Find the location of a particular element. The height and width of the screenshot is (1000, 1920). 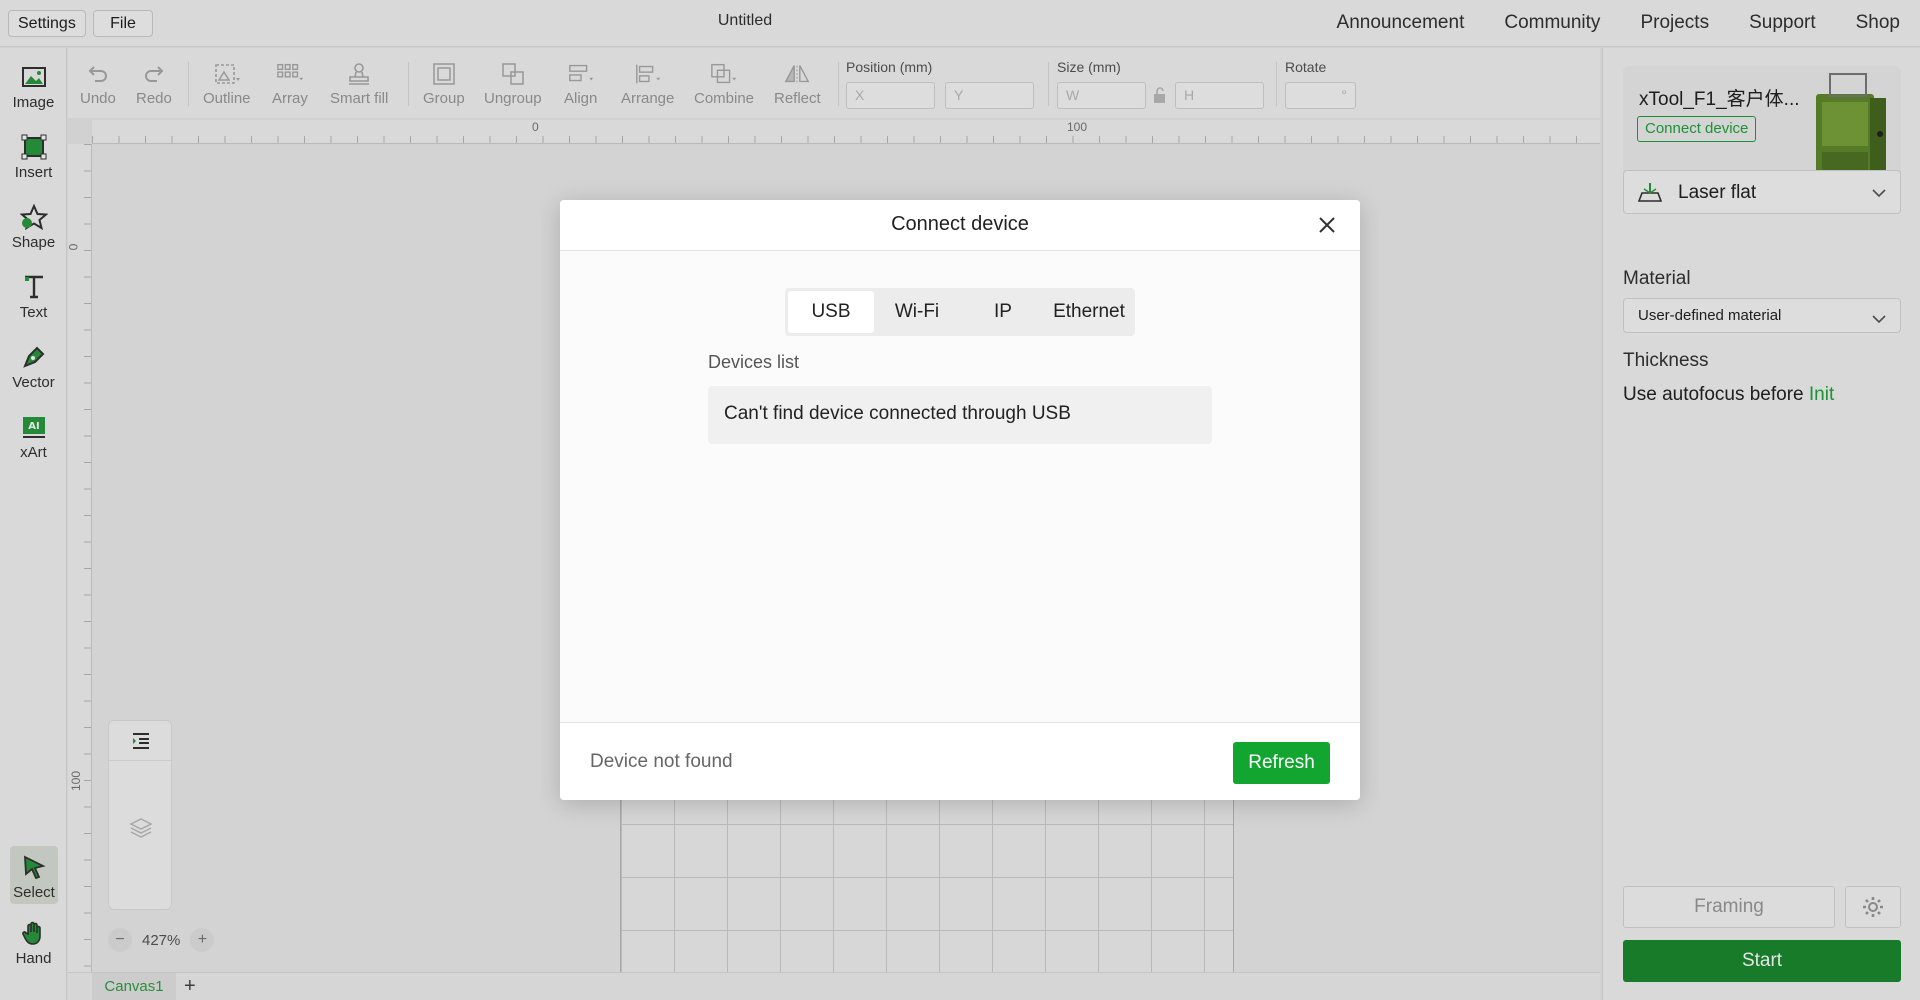

close-icon is located at coordinates (1327, 225).